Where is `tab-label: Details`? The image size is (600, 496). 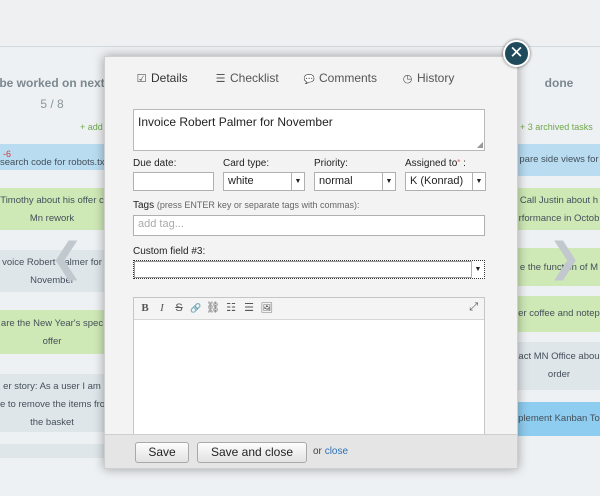
tab-label: Details is located at coordinates (169, 78).